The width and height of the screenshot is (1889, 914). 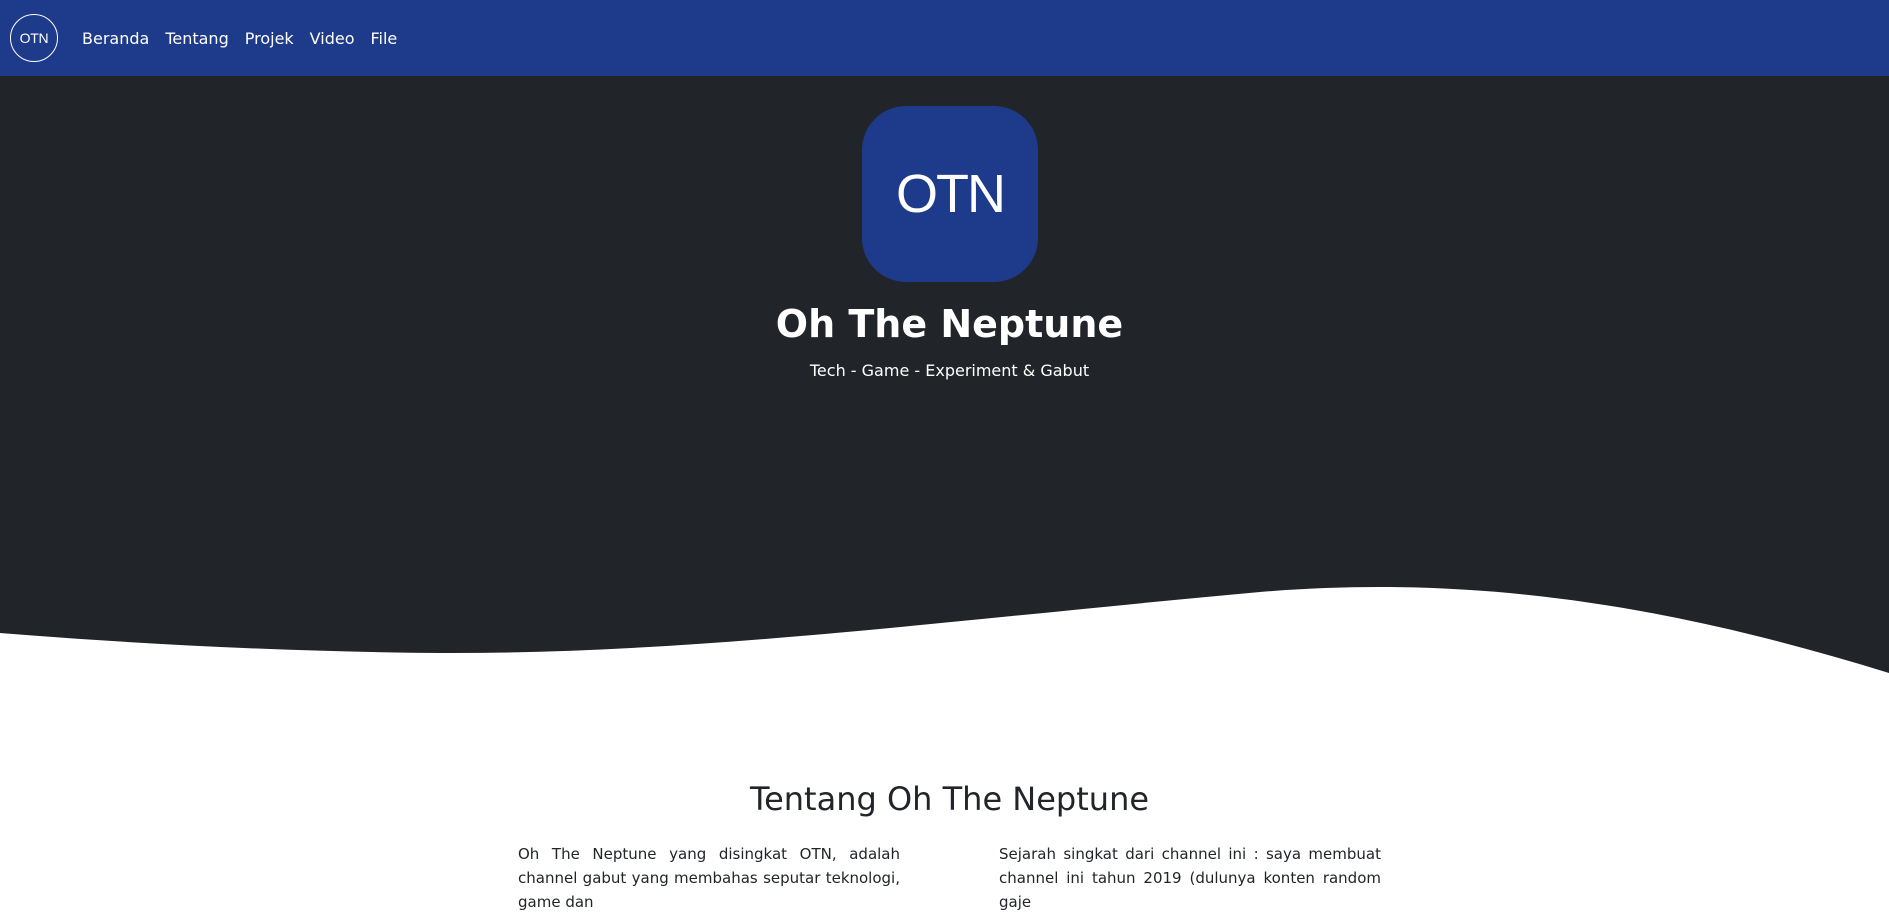 What do you see at coordinates (384, 38) in the screenshot?
I see `nav-link-file: File` at bounding box center [384, 38].